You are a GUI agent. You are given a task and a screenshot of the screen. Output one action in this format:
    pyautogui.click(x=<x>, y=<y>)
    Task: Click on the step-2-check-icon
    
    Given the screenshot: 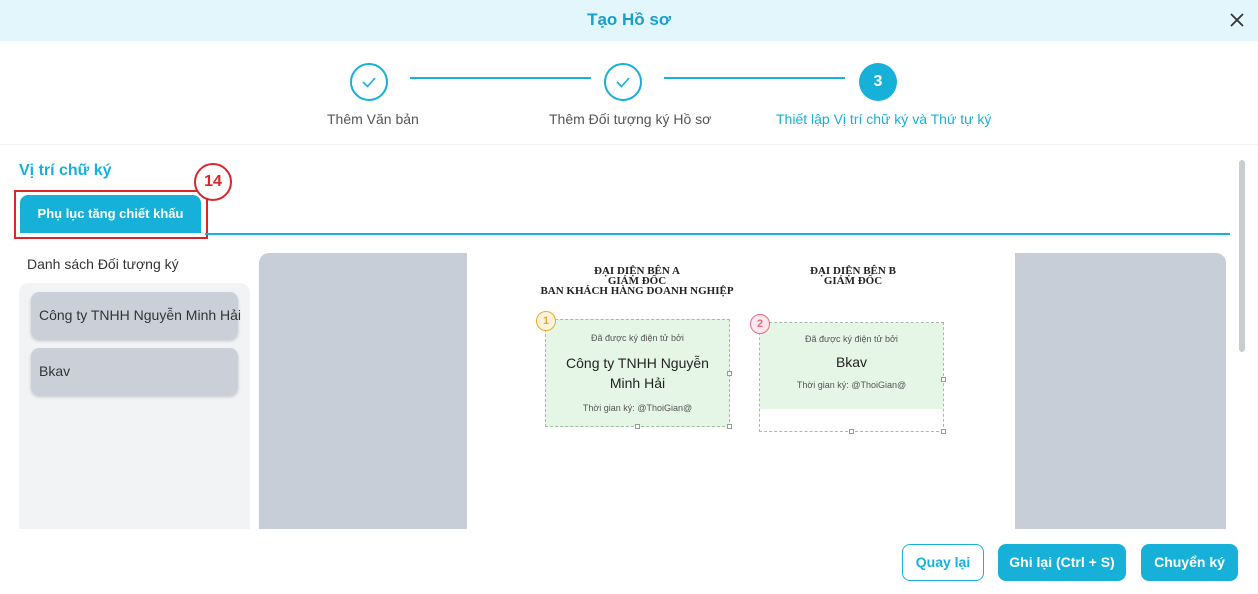 What is the action you would take?
    pyautogui.click(x=623, y=82)
    